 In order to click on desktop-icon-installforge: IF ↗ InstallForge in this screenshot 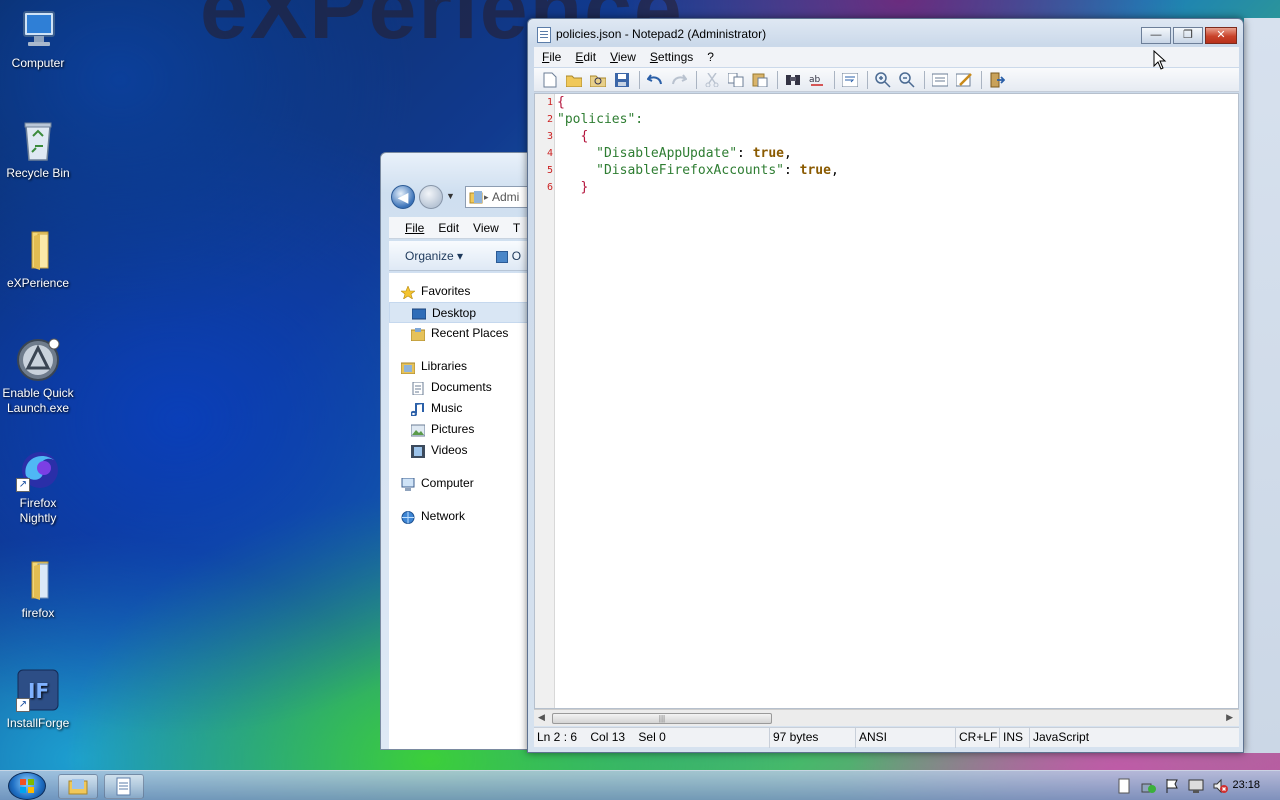, I will do `click(38, 699)`.